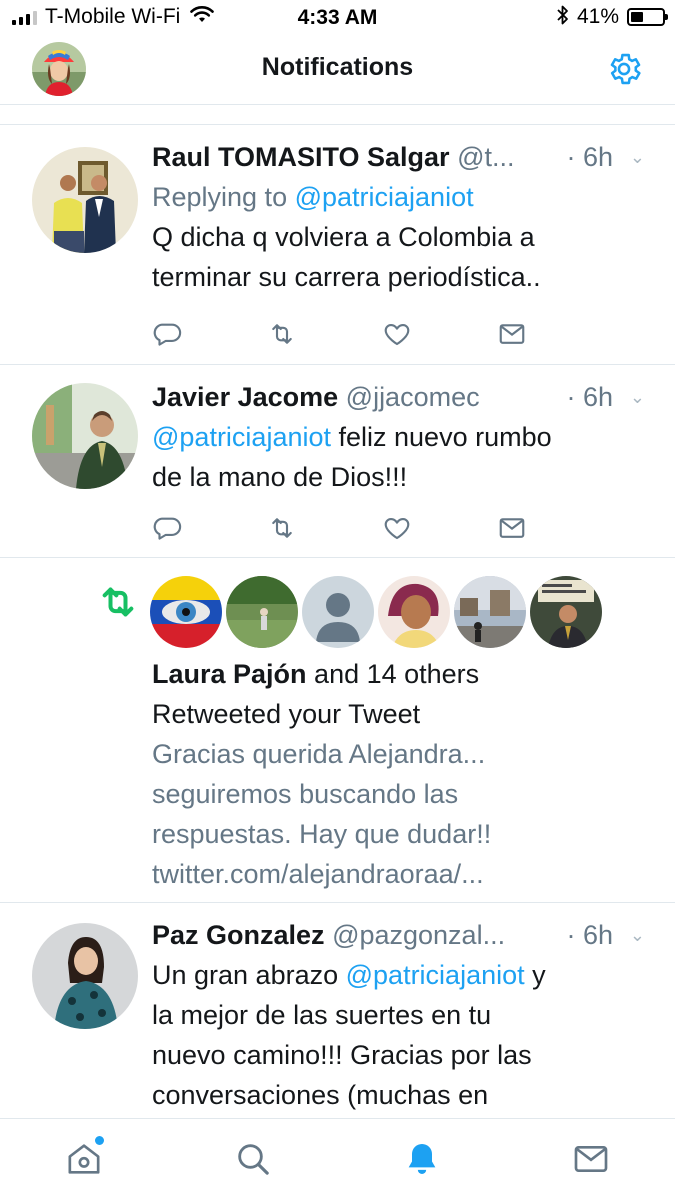 The image size is (675, 1201). What do you see at coordinates (637, 17) in the screenshot?
I see `battery-level-fill` at bounding box center [637, 17].